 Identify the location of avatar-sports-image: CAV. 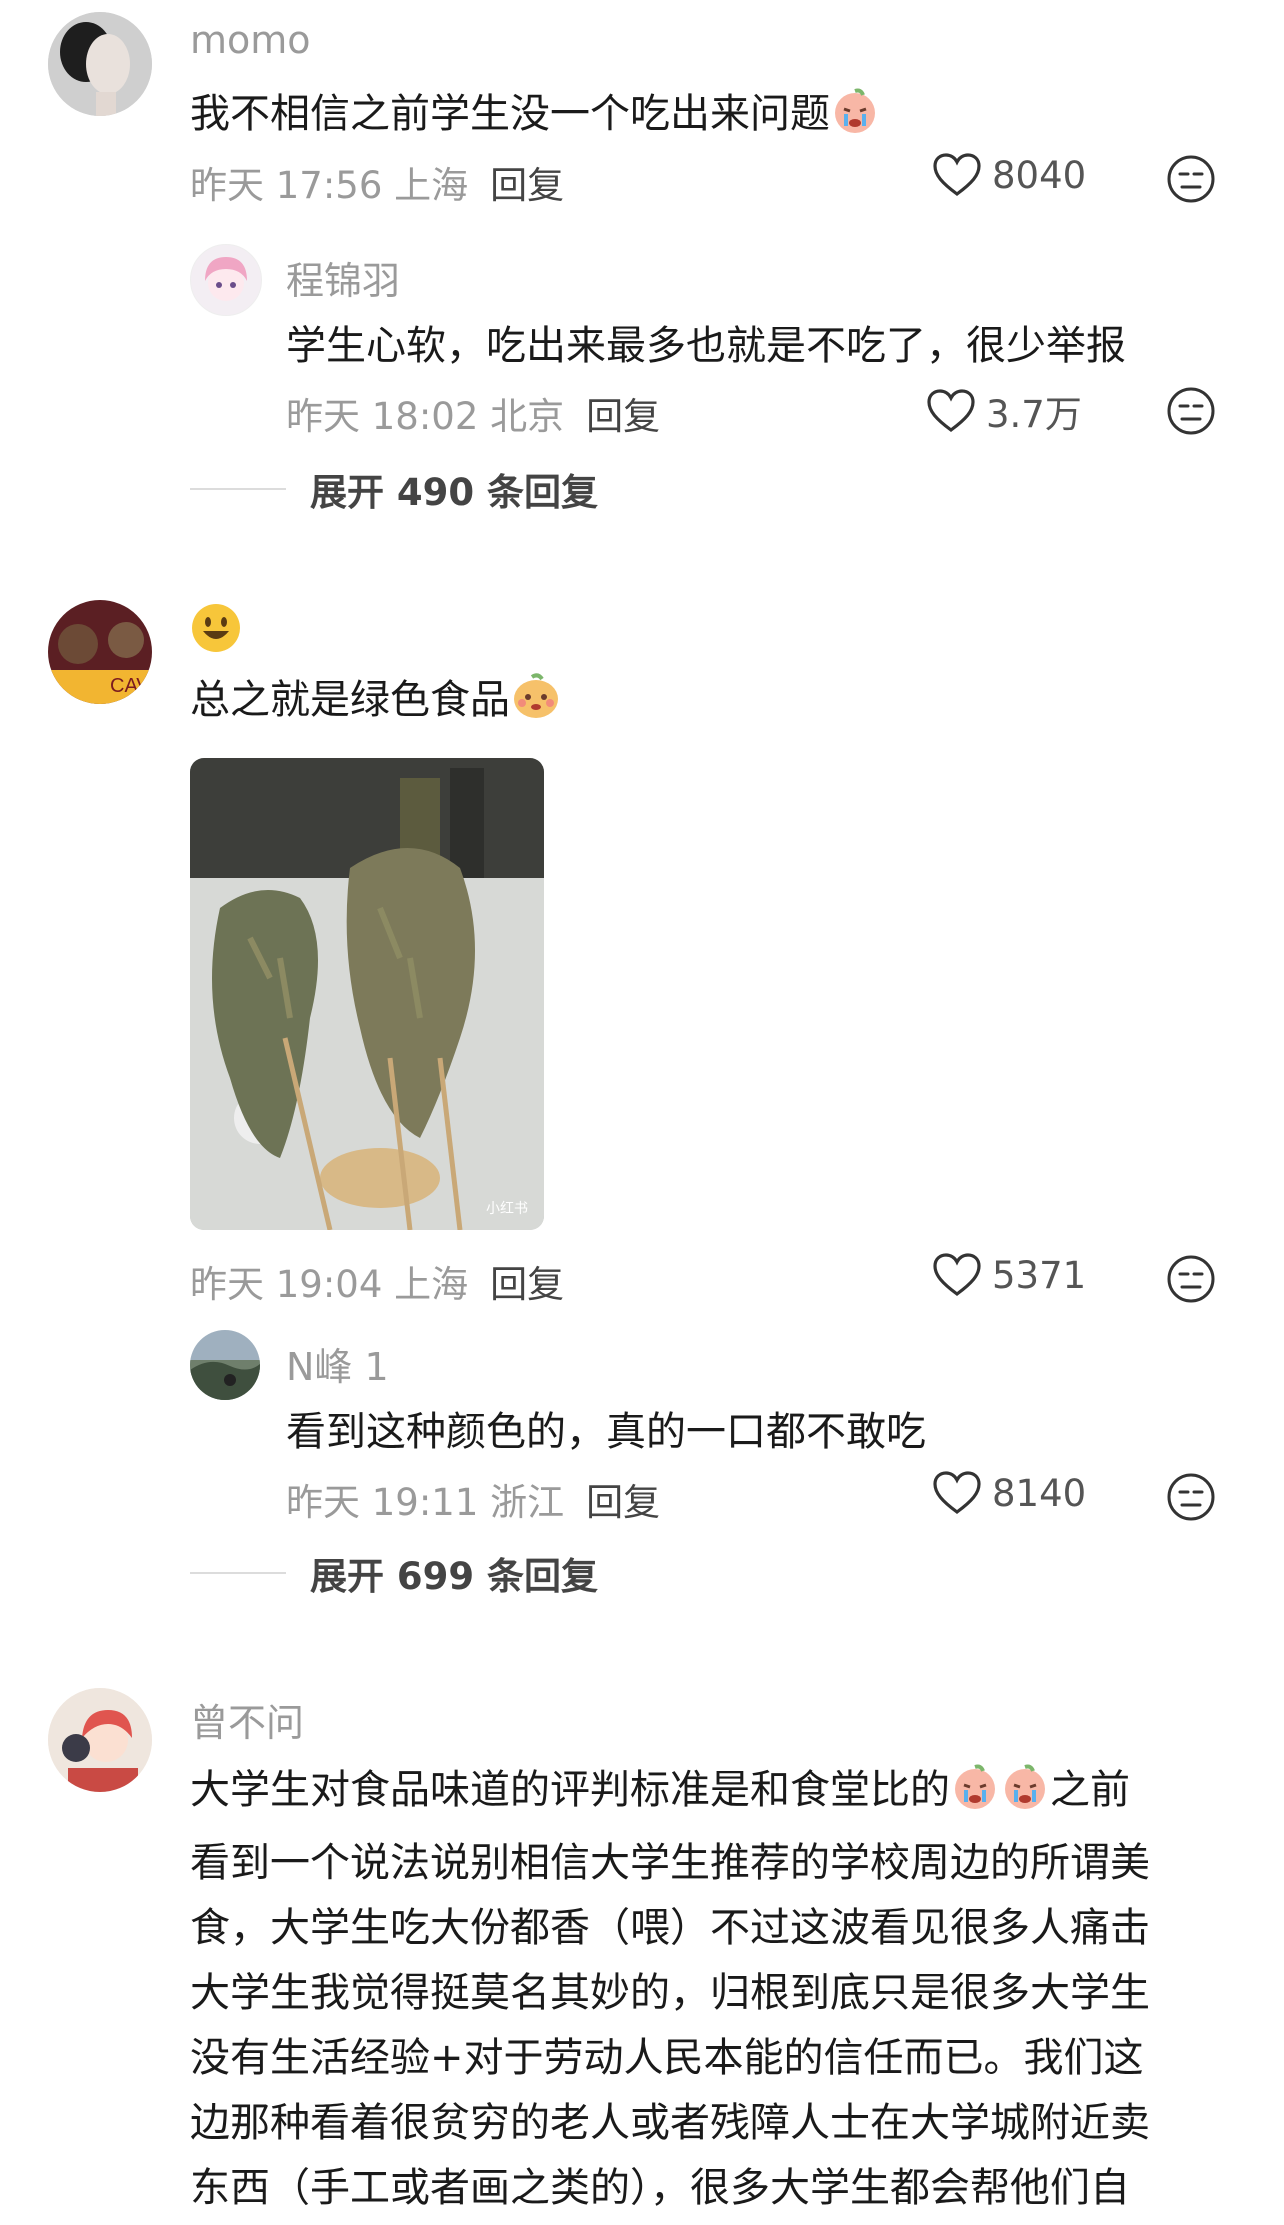
(100, 652).